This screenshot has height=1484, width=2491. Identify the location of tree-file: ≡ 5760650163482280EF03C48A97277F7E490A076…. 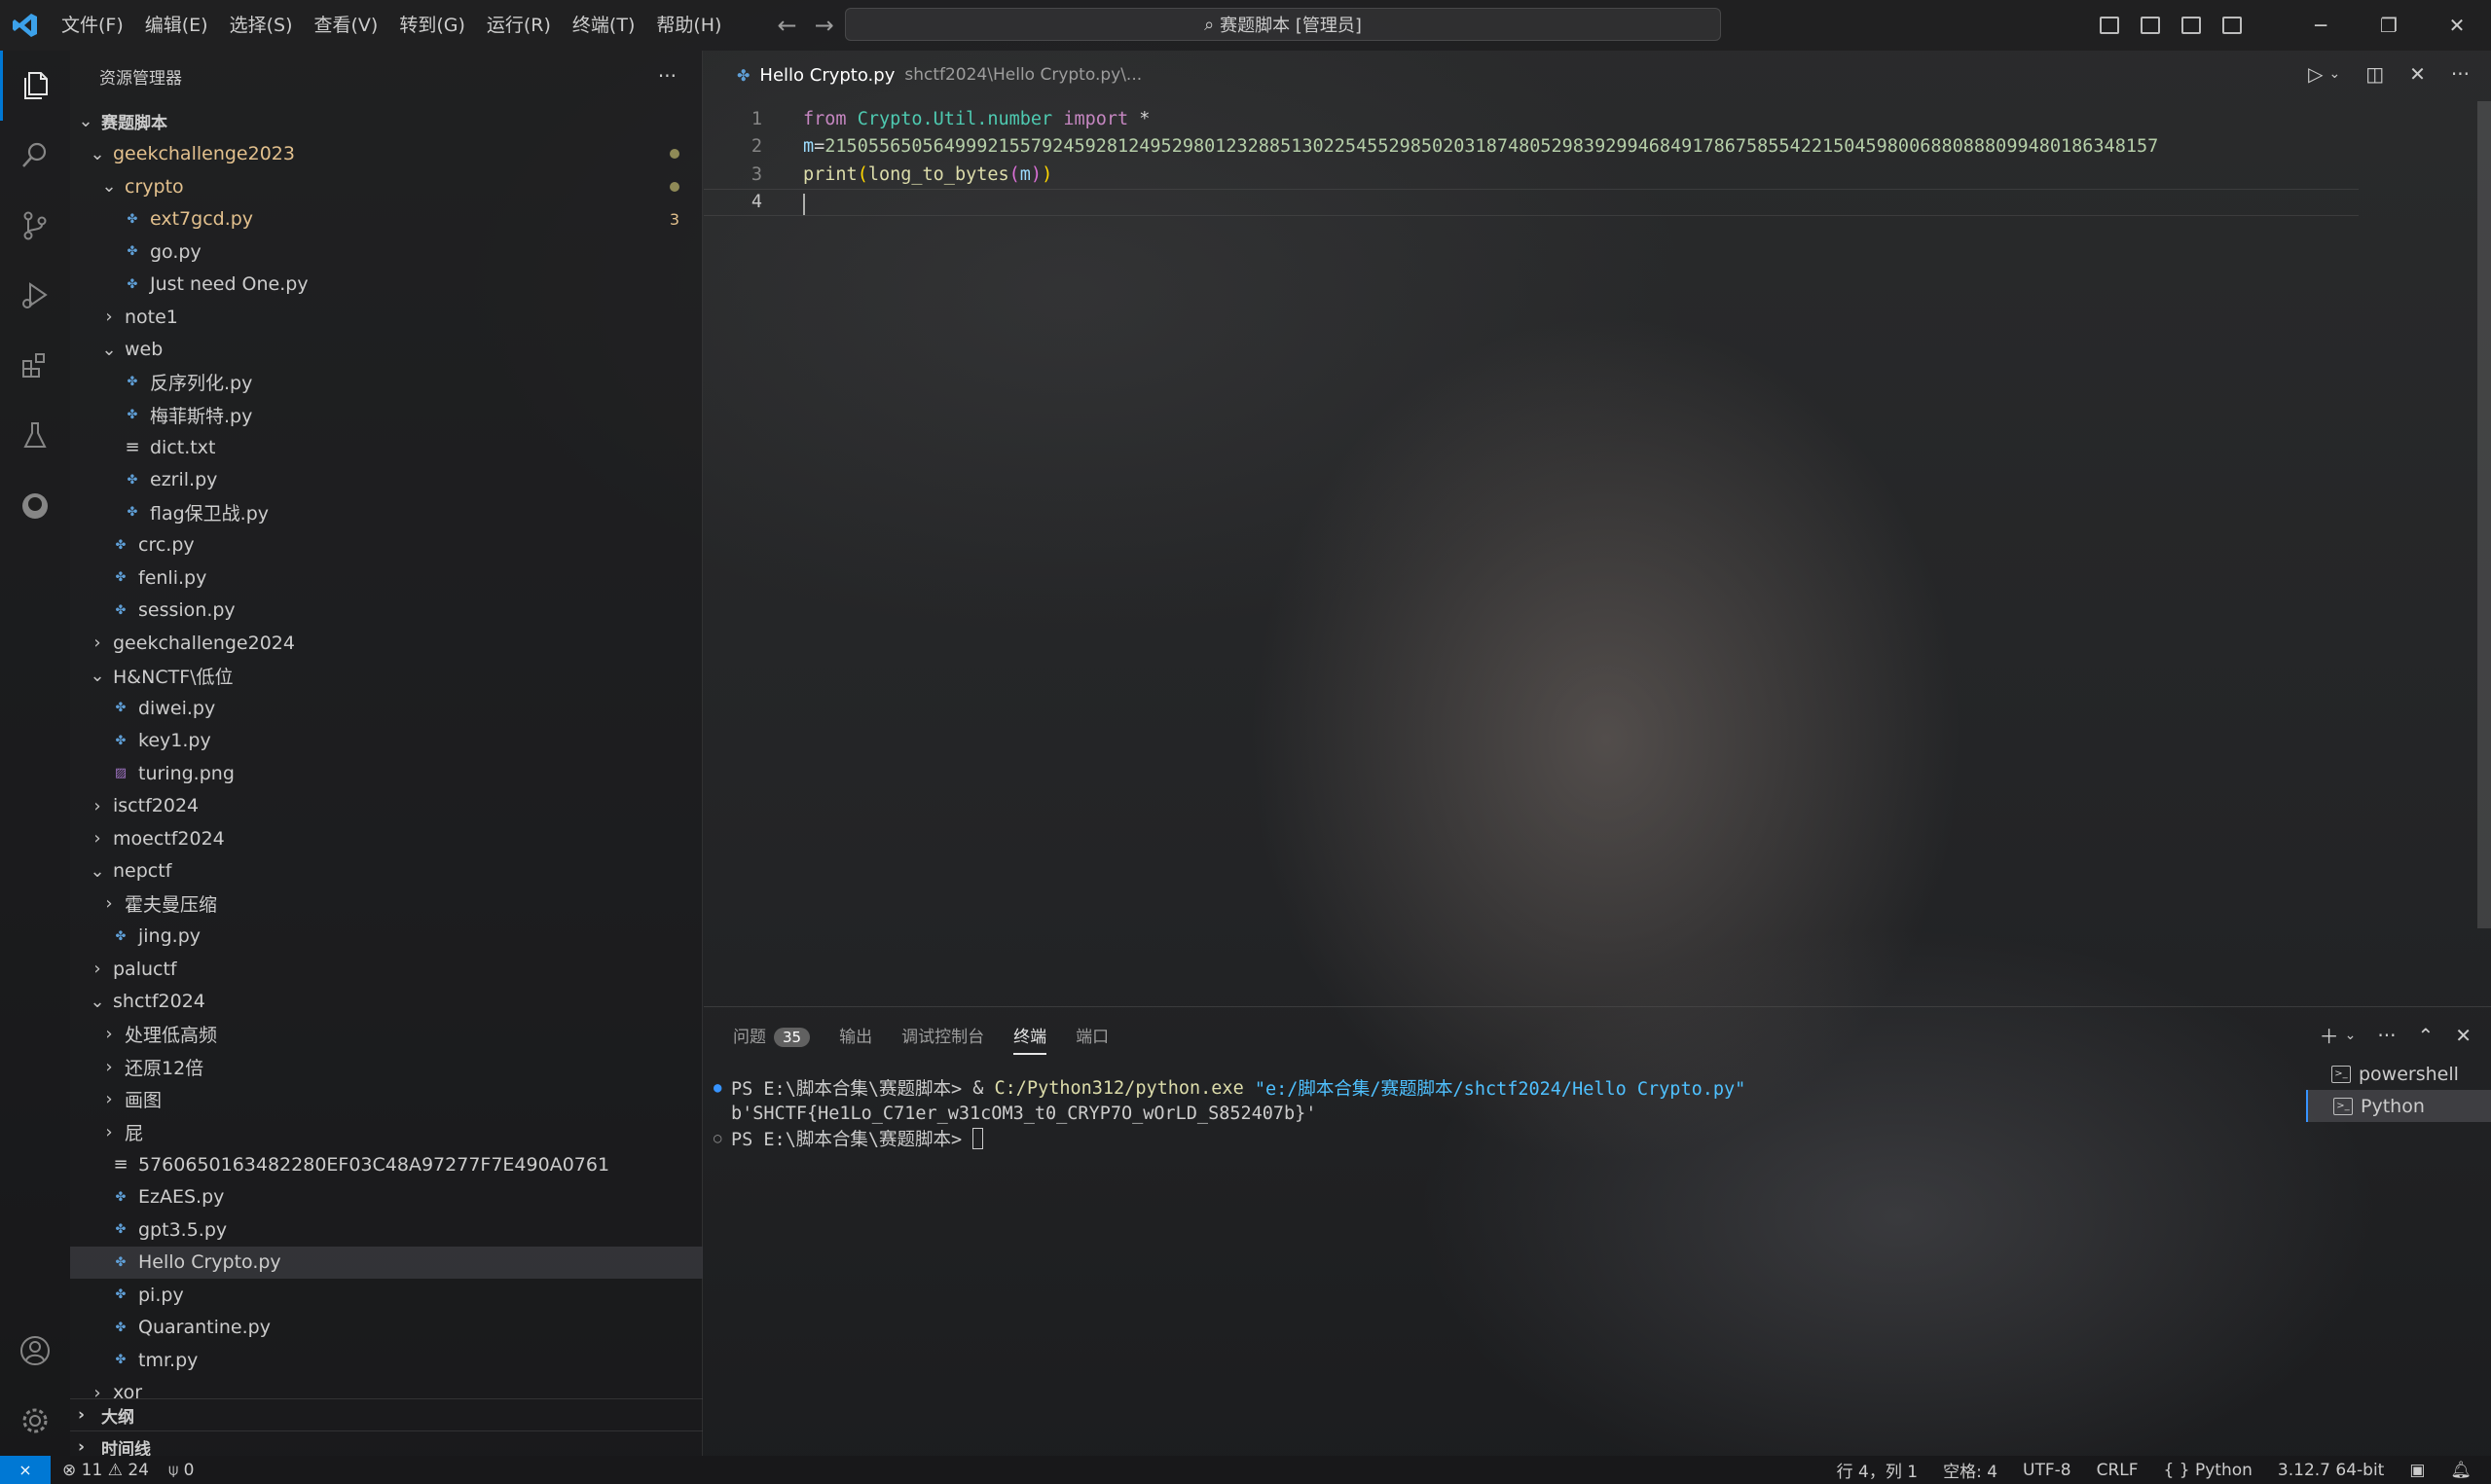
(386, 1164).